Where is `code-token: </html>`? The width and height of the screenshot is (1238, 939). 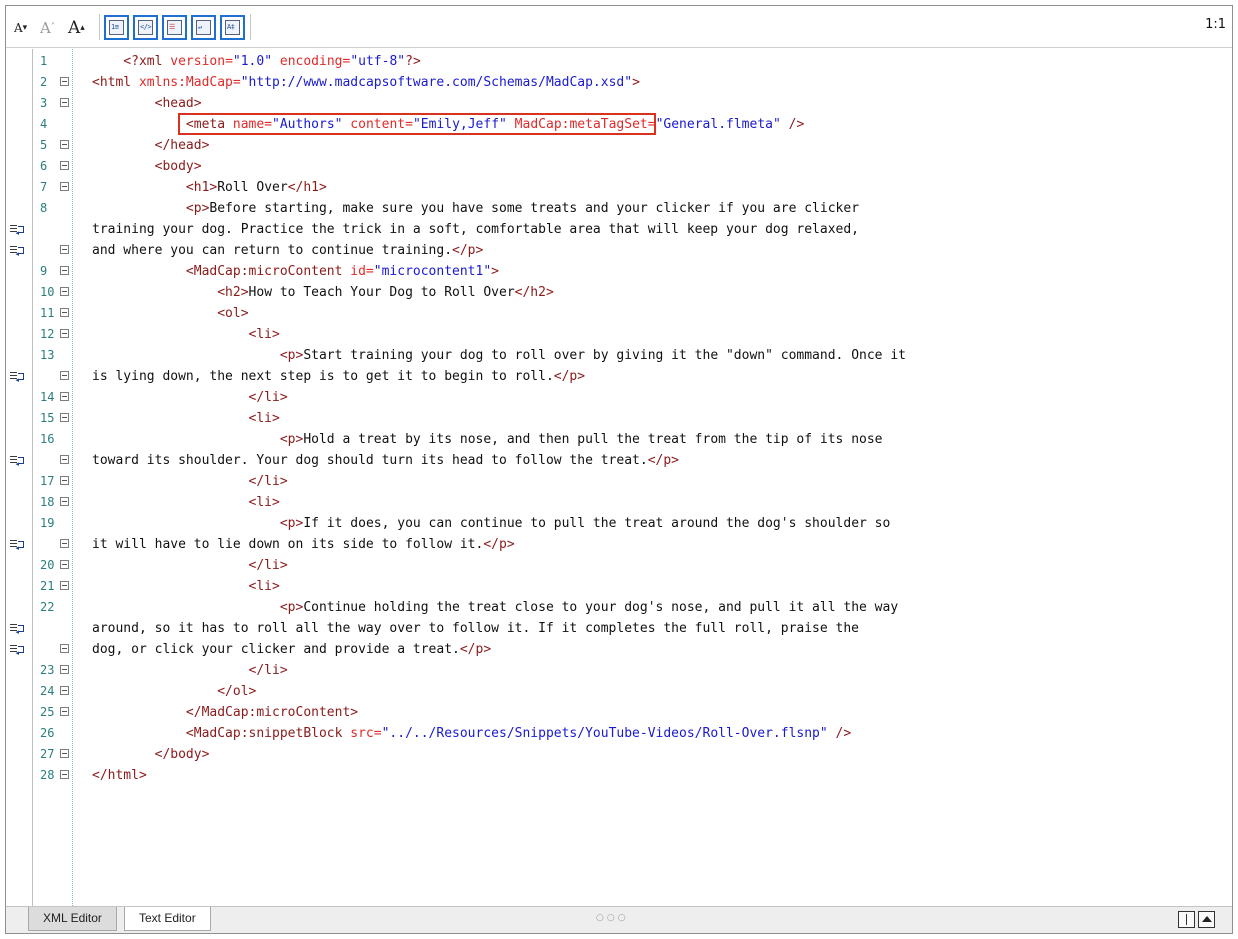
code-token: </html> is located at coordinates (119, 775).